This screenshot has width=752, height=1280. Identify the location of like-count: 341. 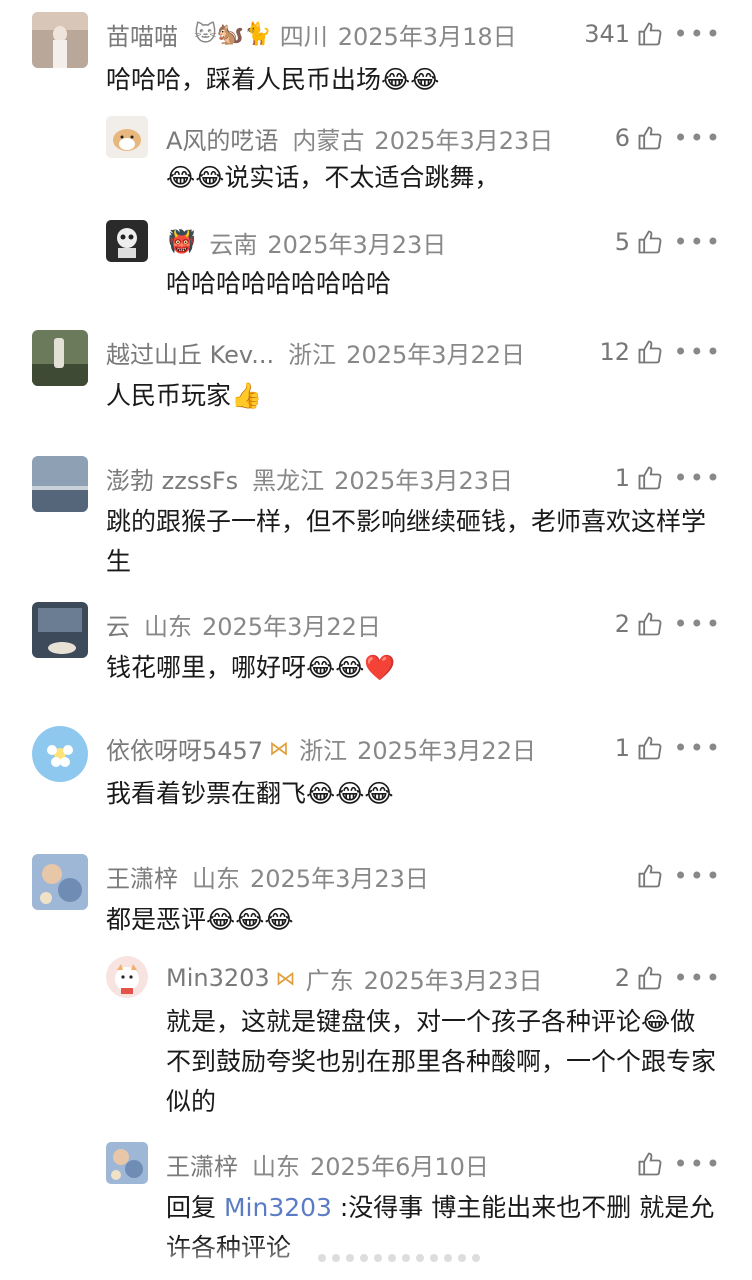
(607, 34).